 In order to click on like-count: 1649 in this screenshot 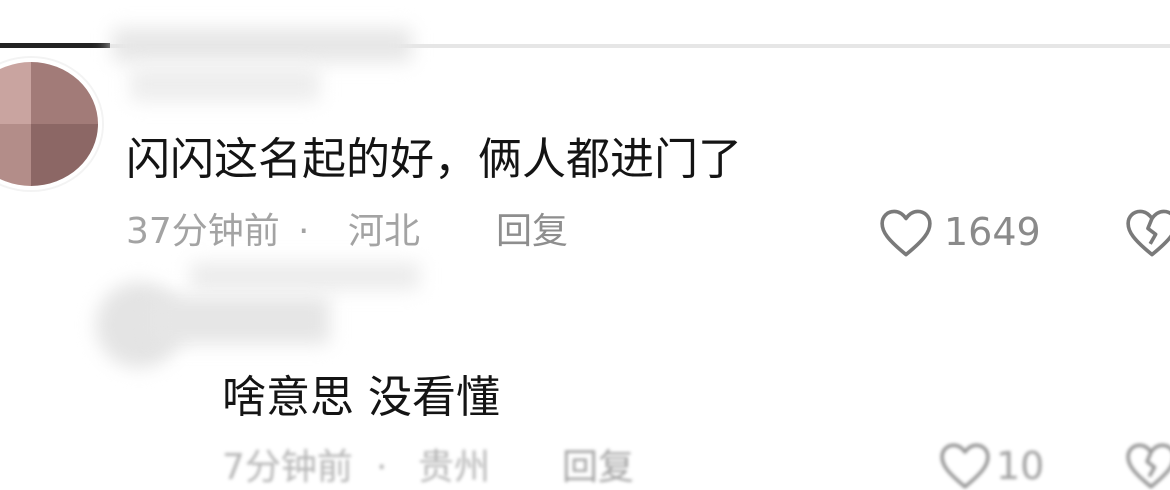, I will do `click(992, 232)`.